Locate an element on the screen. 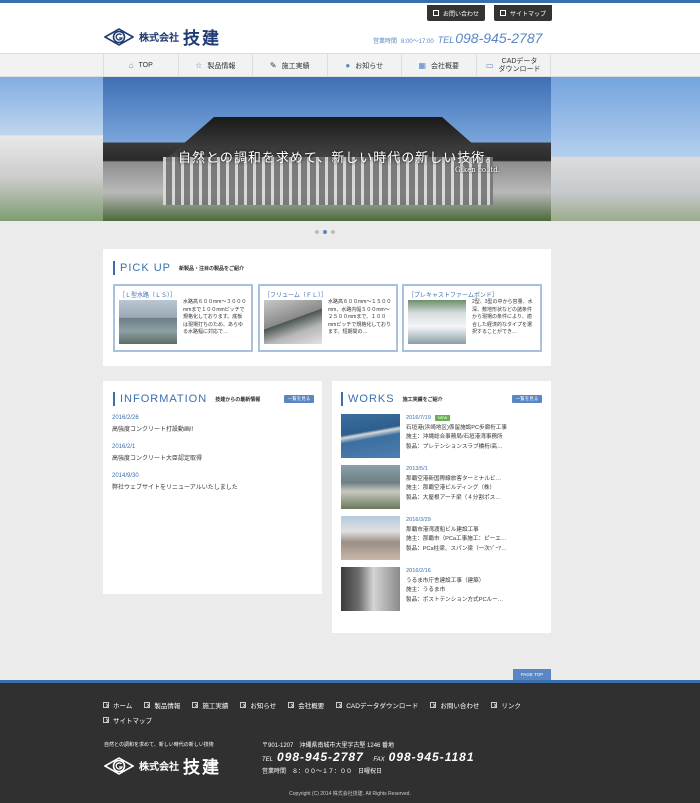 The width and height of the screenshot is (700, 803). work-date: 2013/5/1 is located at coordinates (417, 469).